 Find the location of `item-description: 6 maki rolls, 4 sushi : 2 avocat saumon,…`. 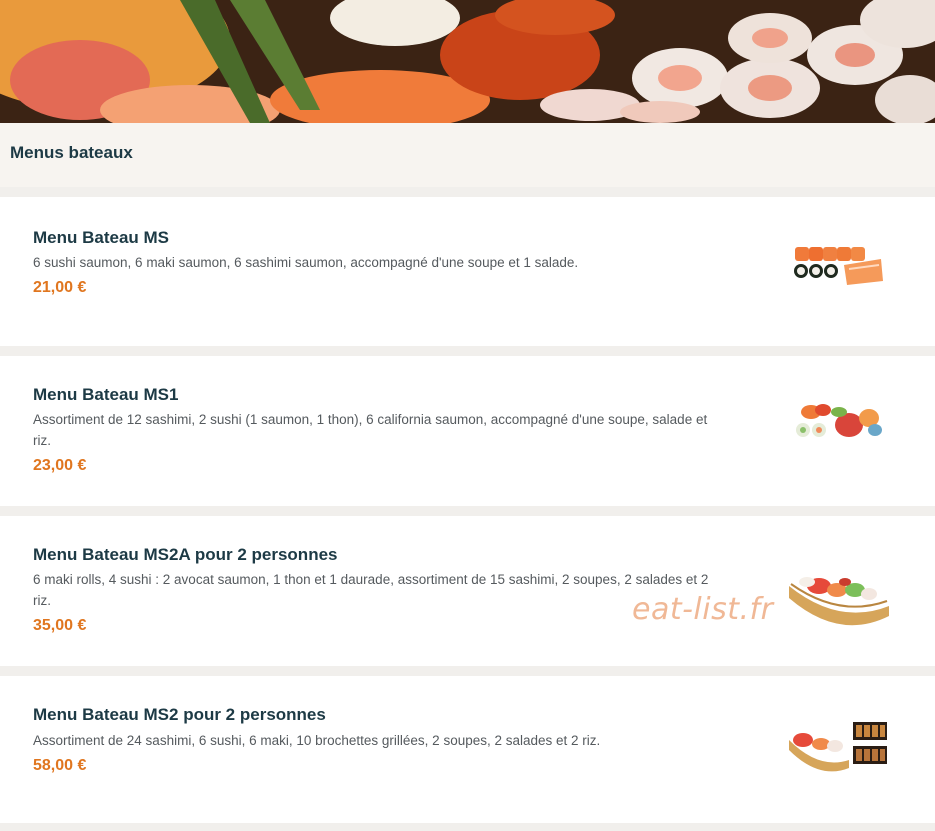

item-description: 6 maki rolls, 4 sushi : 2 avocat saumon,… is located at coordinates (371, 590).